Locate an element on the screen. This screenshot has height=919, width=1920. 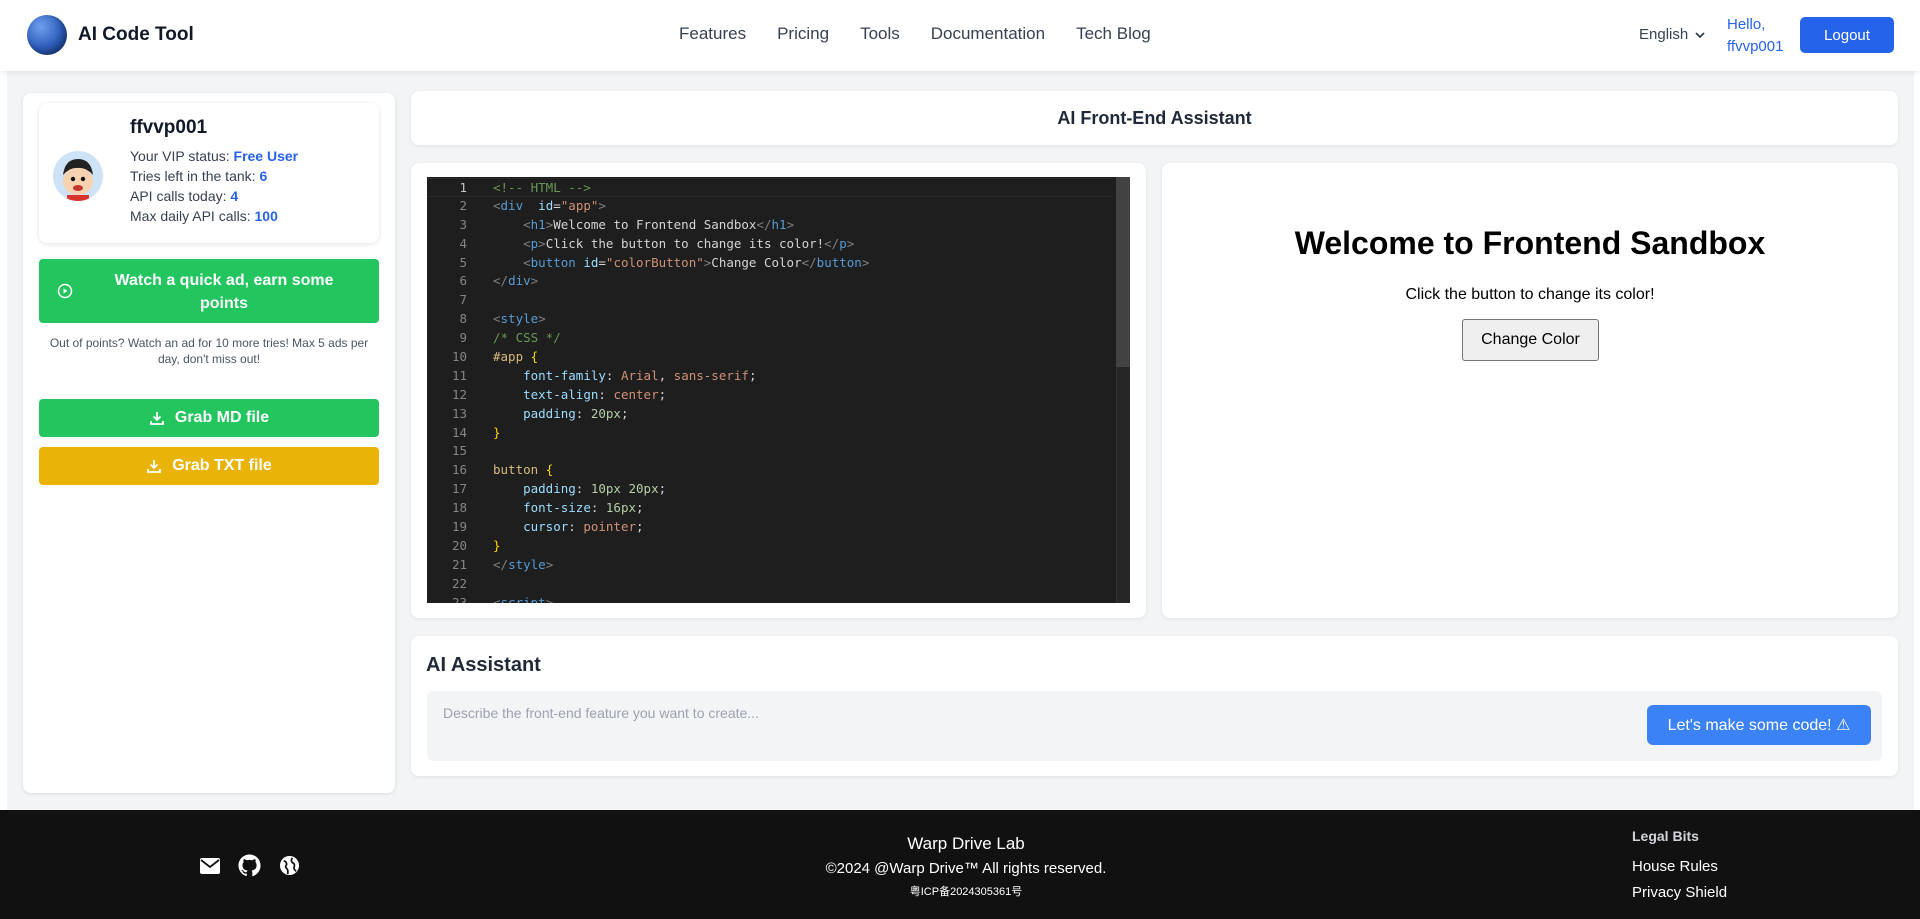
left-edge is located at coordinates (3, 440).